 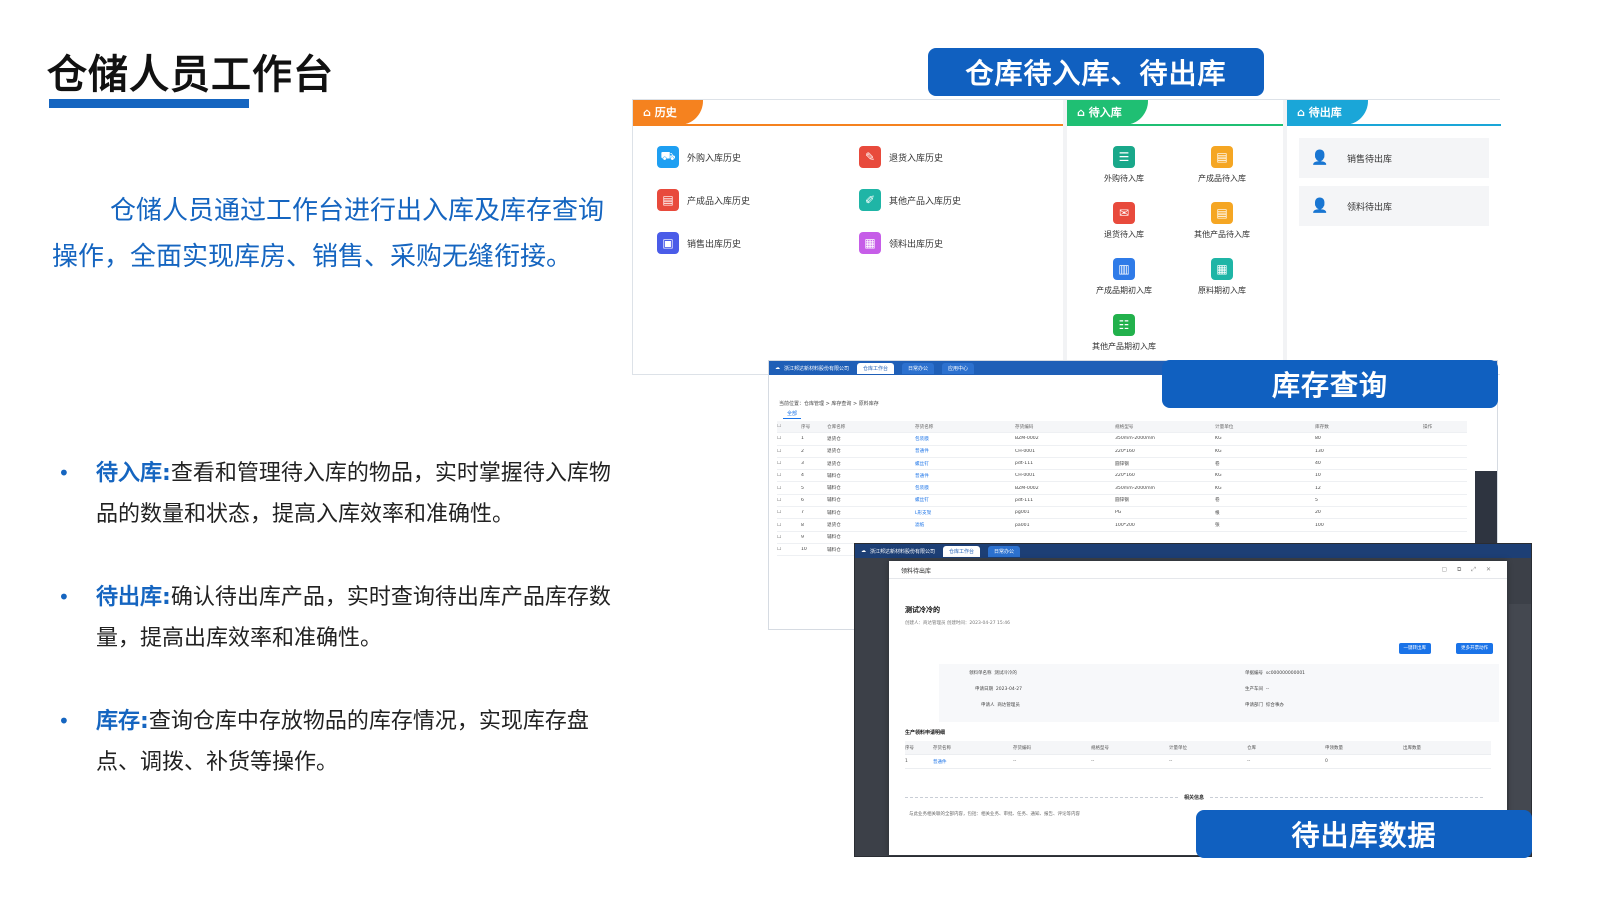 What do you see at coordinates (1218, 439) in the screenshot?
I see `table-cell: KG` at bounding box center [1218, 439].